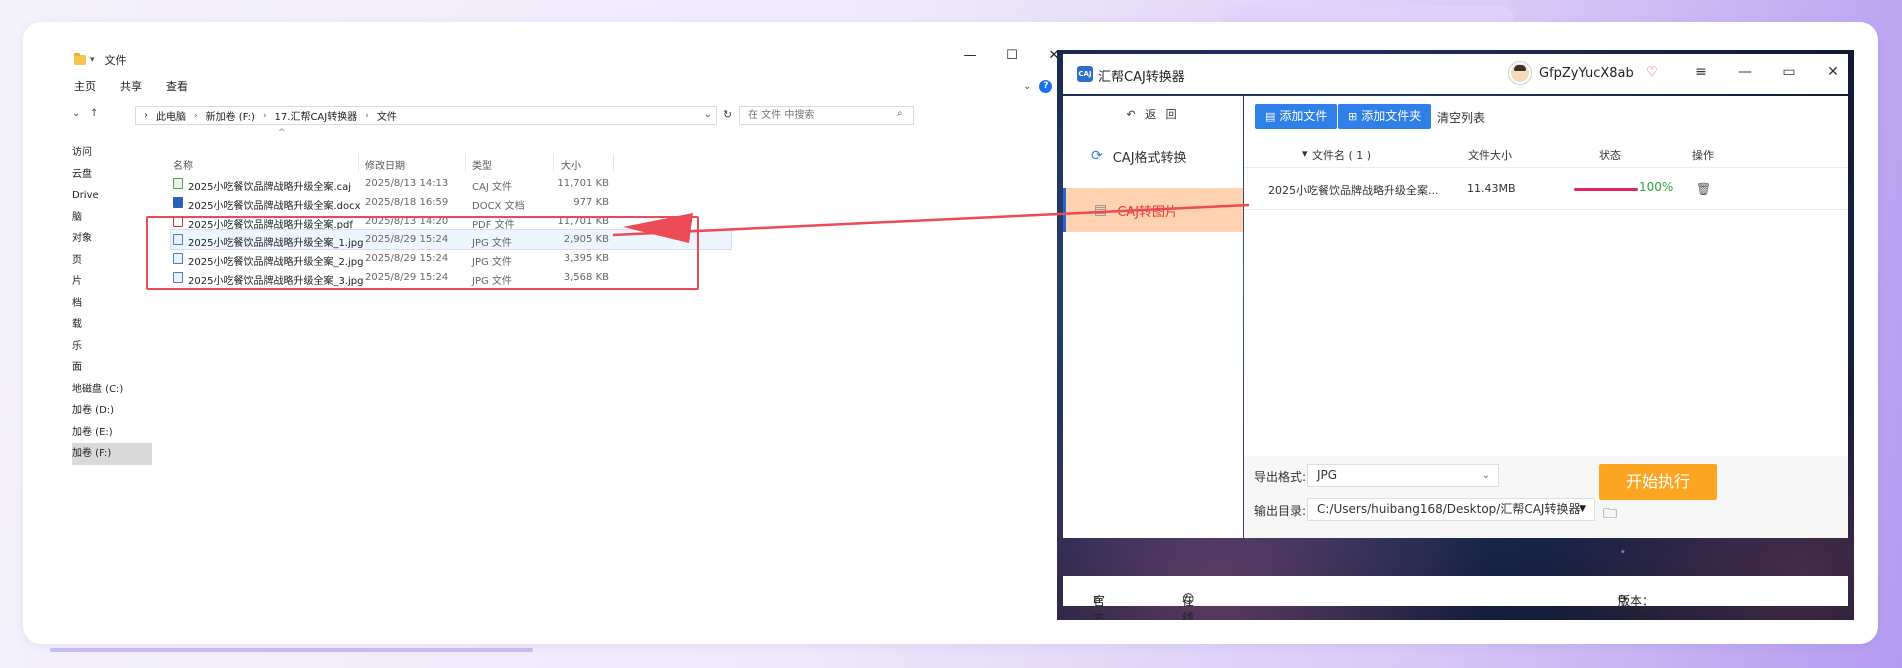 The image size is (1902, 668). Describe the element at coordinates (931, 220) in the screenshot. I see `annotation-arrow-line` at that location.